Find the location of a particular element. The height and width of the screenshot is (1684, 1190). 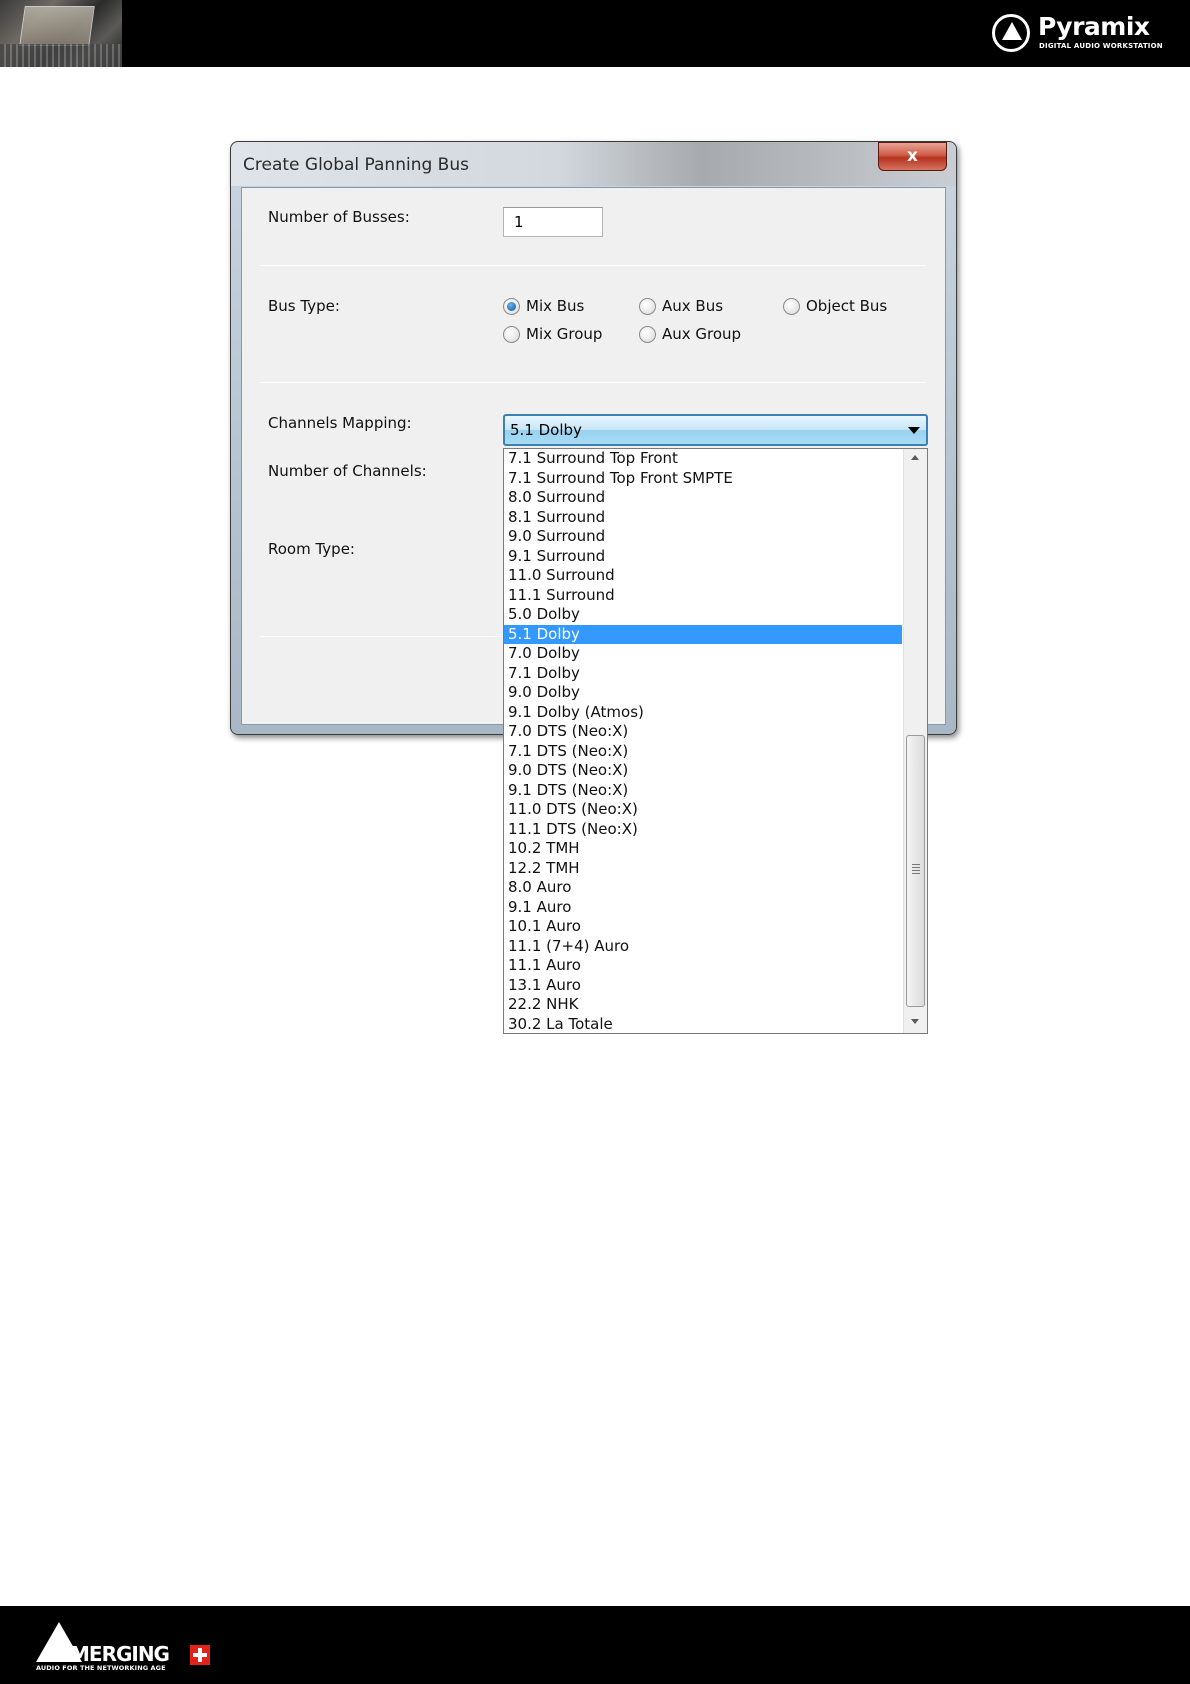

list-item: 7.1 Surround Top Front SMPTE is located at coordinates (703, 479).